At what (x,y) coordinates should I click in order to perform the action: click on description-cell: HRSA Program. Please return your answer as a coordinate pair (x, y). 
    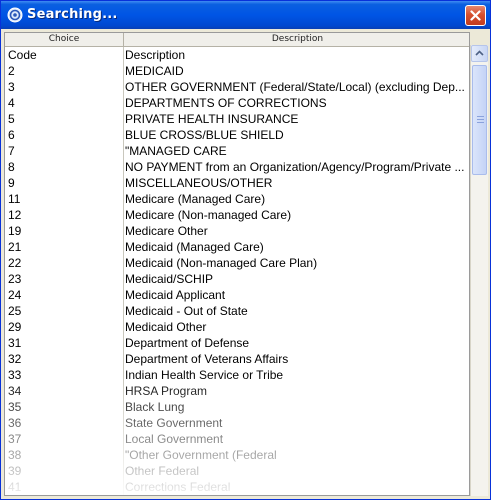
    Looking at the image, I should click on (166, 391).